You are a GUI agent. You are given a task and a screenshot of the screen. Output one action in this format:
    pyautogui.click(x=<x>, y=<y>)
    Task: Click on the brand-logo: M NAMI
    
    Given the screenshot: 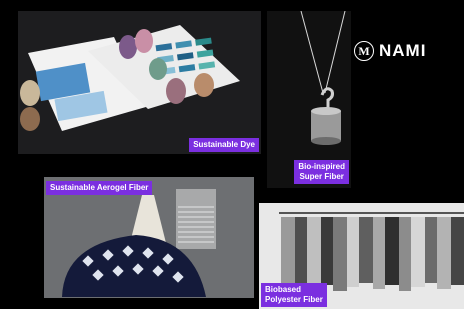 What is the action you would take?
    pyautogui.click(x=404, y=51)
    